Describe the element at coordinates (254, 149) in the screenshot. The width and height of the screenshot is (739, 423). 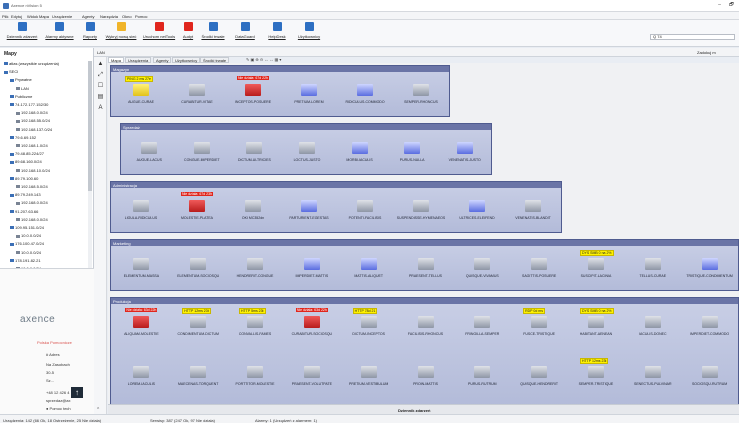
I see `device-node: DICTUM-ULTRICIES` at that location.